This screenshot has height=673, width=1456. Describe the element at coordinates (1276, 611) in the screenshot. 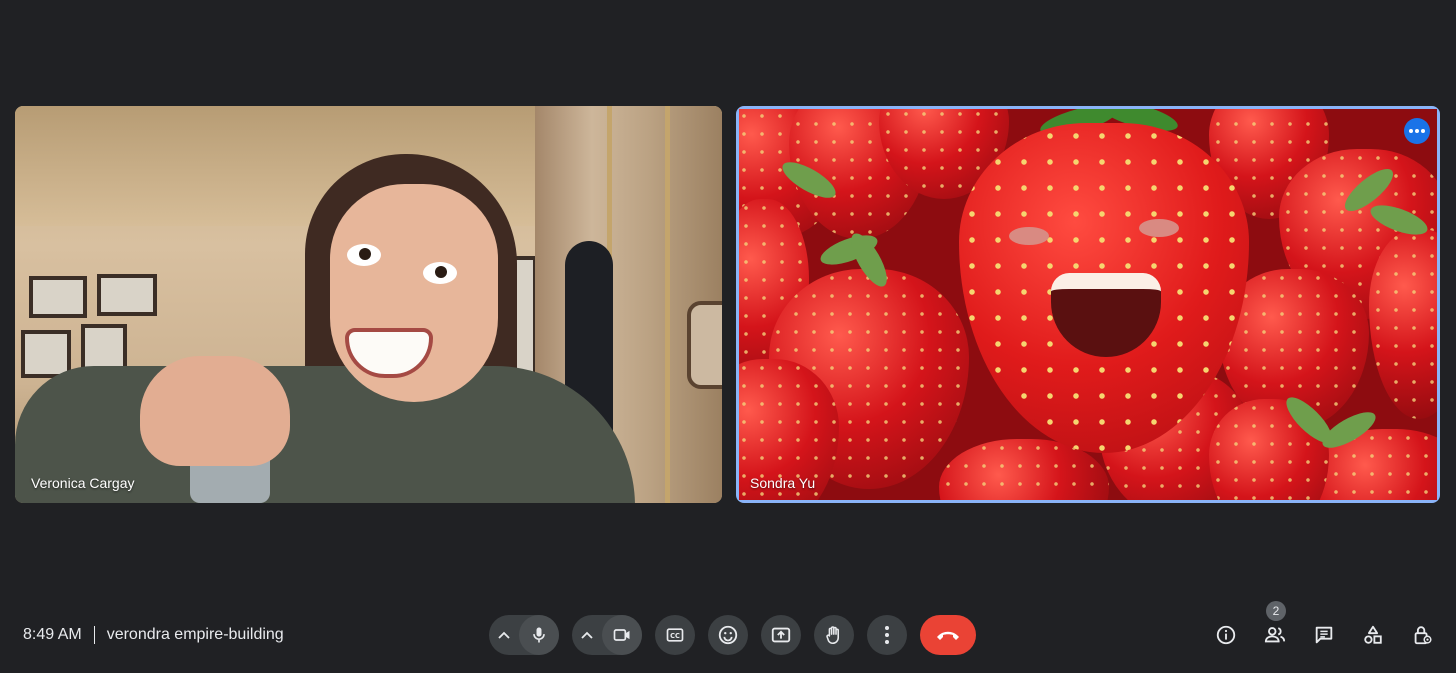

I see `people-count-badge: 2` at that location.